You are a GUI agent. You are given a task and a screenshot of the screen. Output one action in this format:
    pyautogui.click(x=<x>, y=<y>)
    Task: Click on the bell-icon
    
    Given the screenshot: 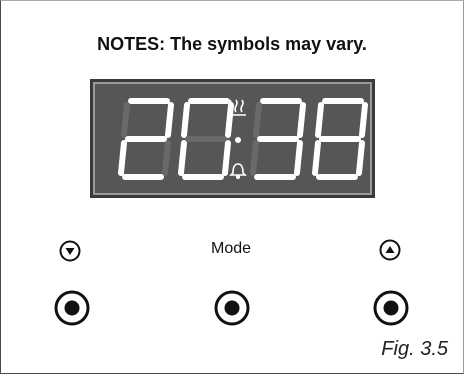 What is the action you would take?
    pyautogui.click(x=238, y=171)
    